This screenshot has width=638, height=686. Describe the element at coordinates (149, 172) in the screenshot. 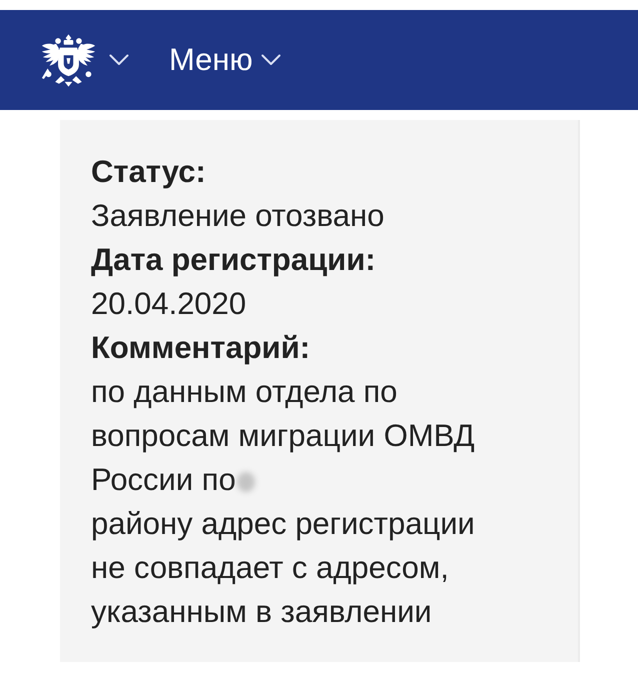

I see `field-label: Статус:` at that location.